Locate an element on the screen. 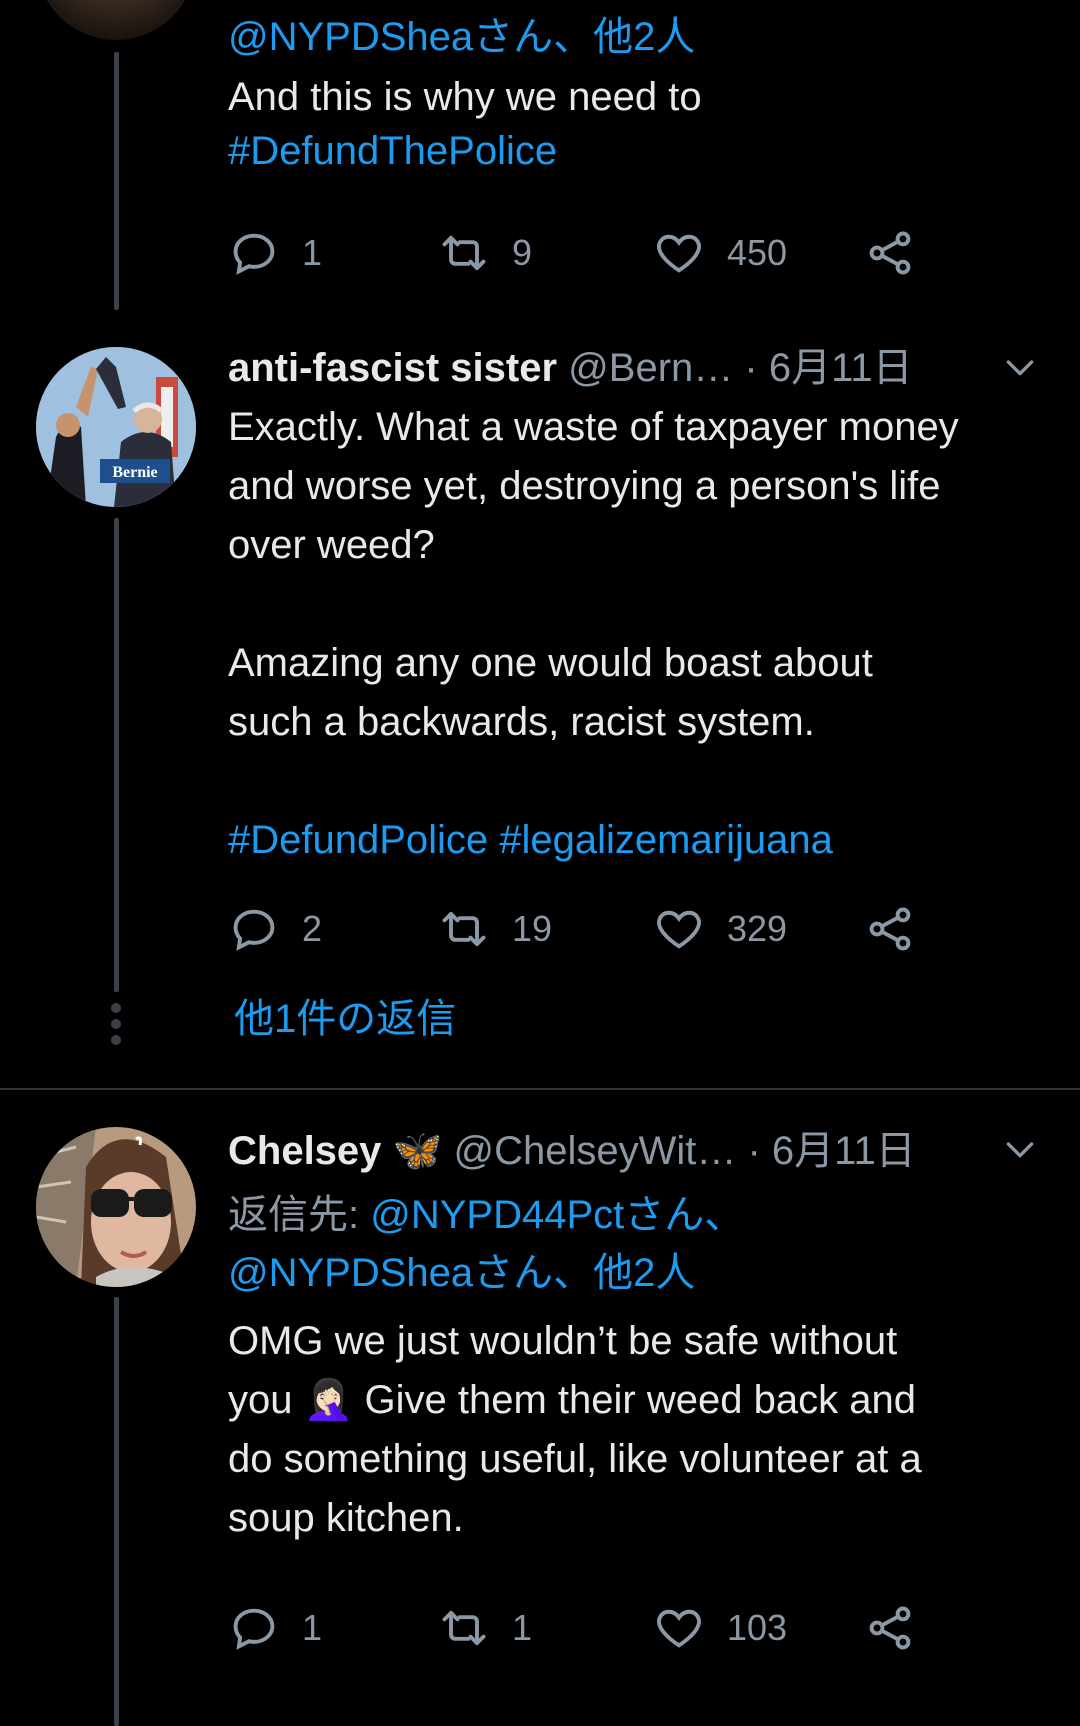 The height and width of the screenshot is (1726, 1080). avatar-image is located at coordinates (116, 1207).